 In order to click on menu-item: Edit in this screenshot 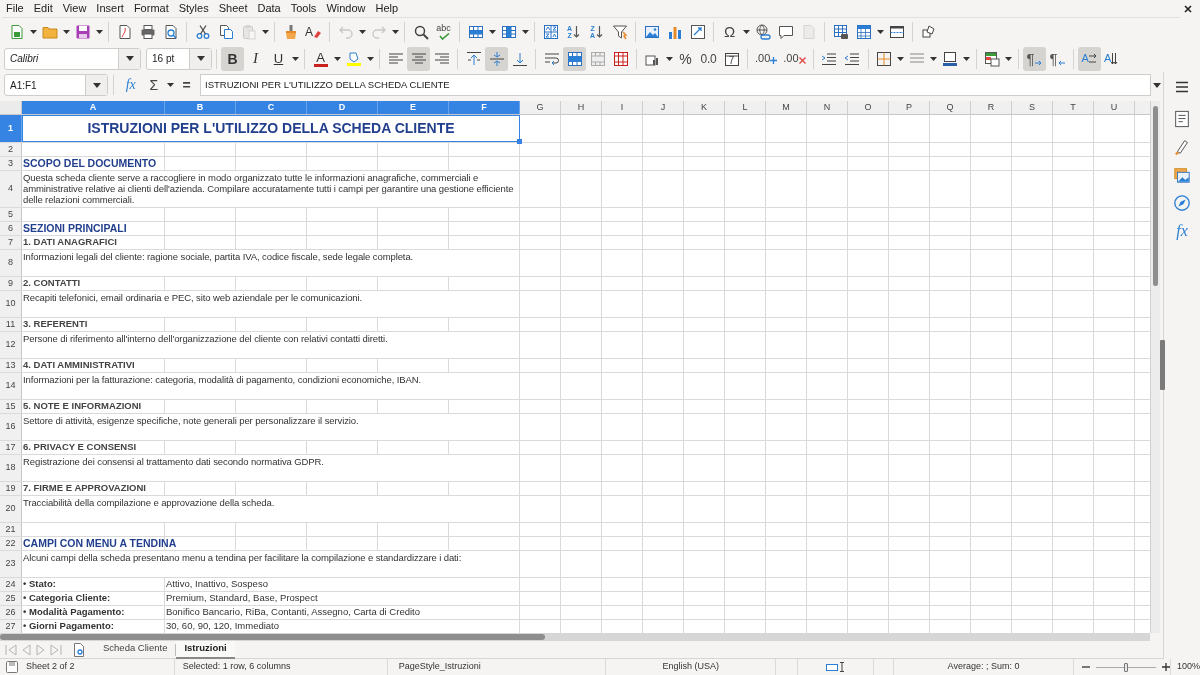, I will do `click(43, 8)`.